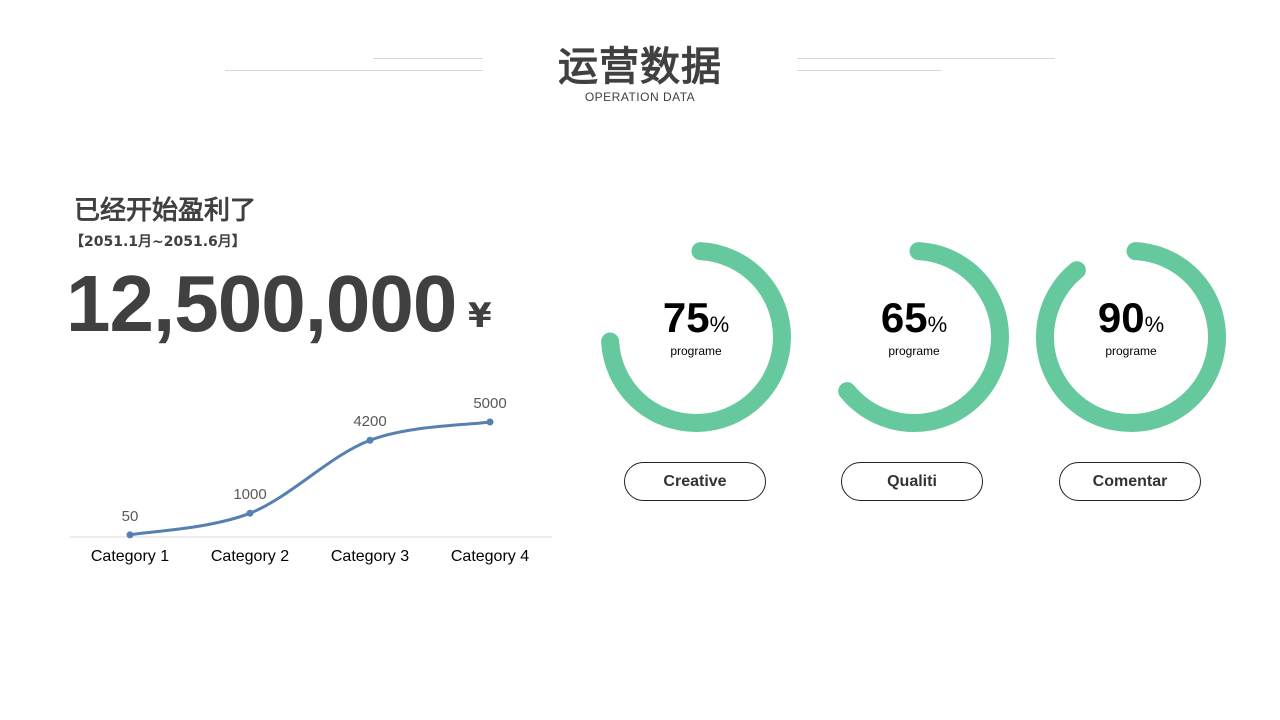 This screenshot has width=1280, height=720. What do you see at coordinates (912, 481) in the screenshot?
I see `qualiti-button: Qualiti` at bounding box center [912, 481].